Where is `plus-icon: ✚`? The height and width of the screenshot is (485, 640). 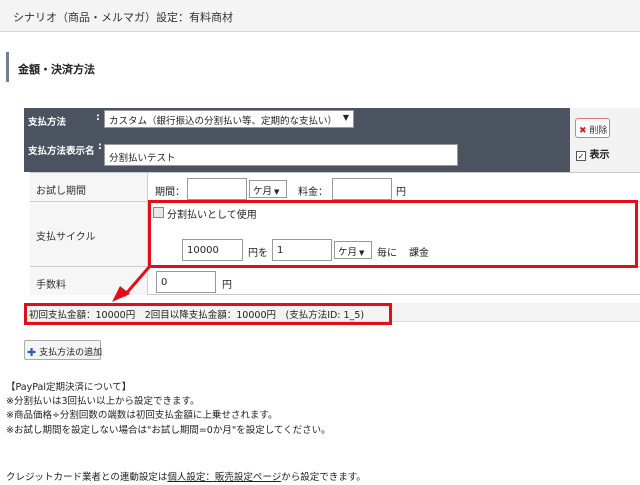
plus-icon: ✚ is located at coordinates (32, 352).